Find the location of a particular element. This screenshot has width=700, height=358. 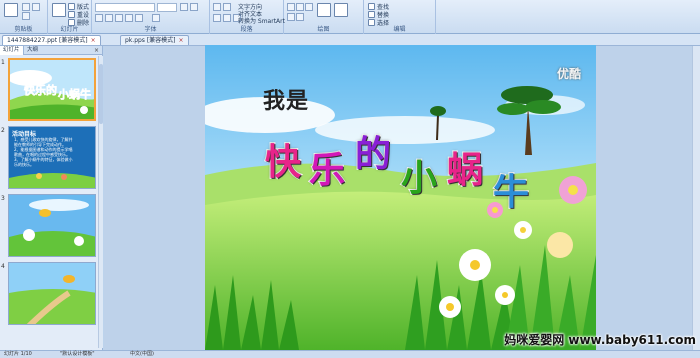

doc-tab-label: pk.pps [兼容模式] is located at coordinates (150, 40).